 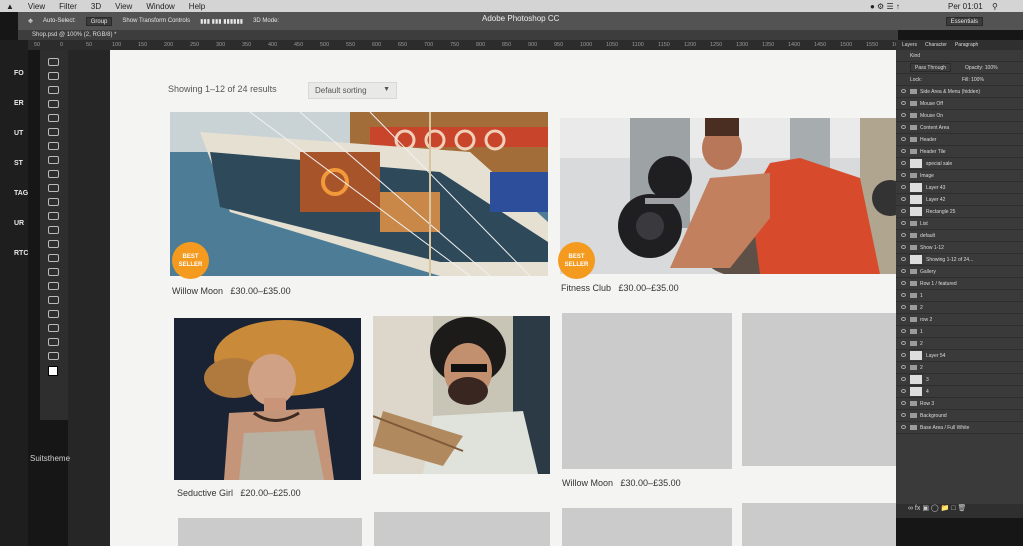 I want to click on layer-row: Show 1-12, so click(x=959, y=248).